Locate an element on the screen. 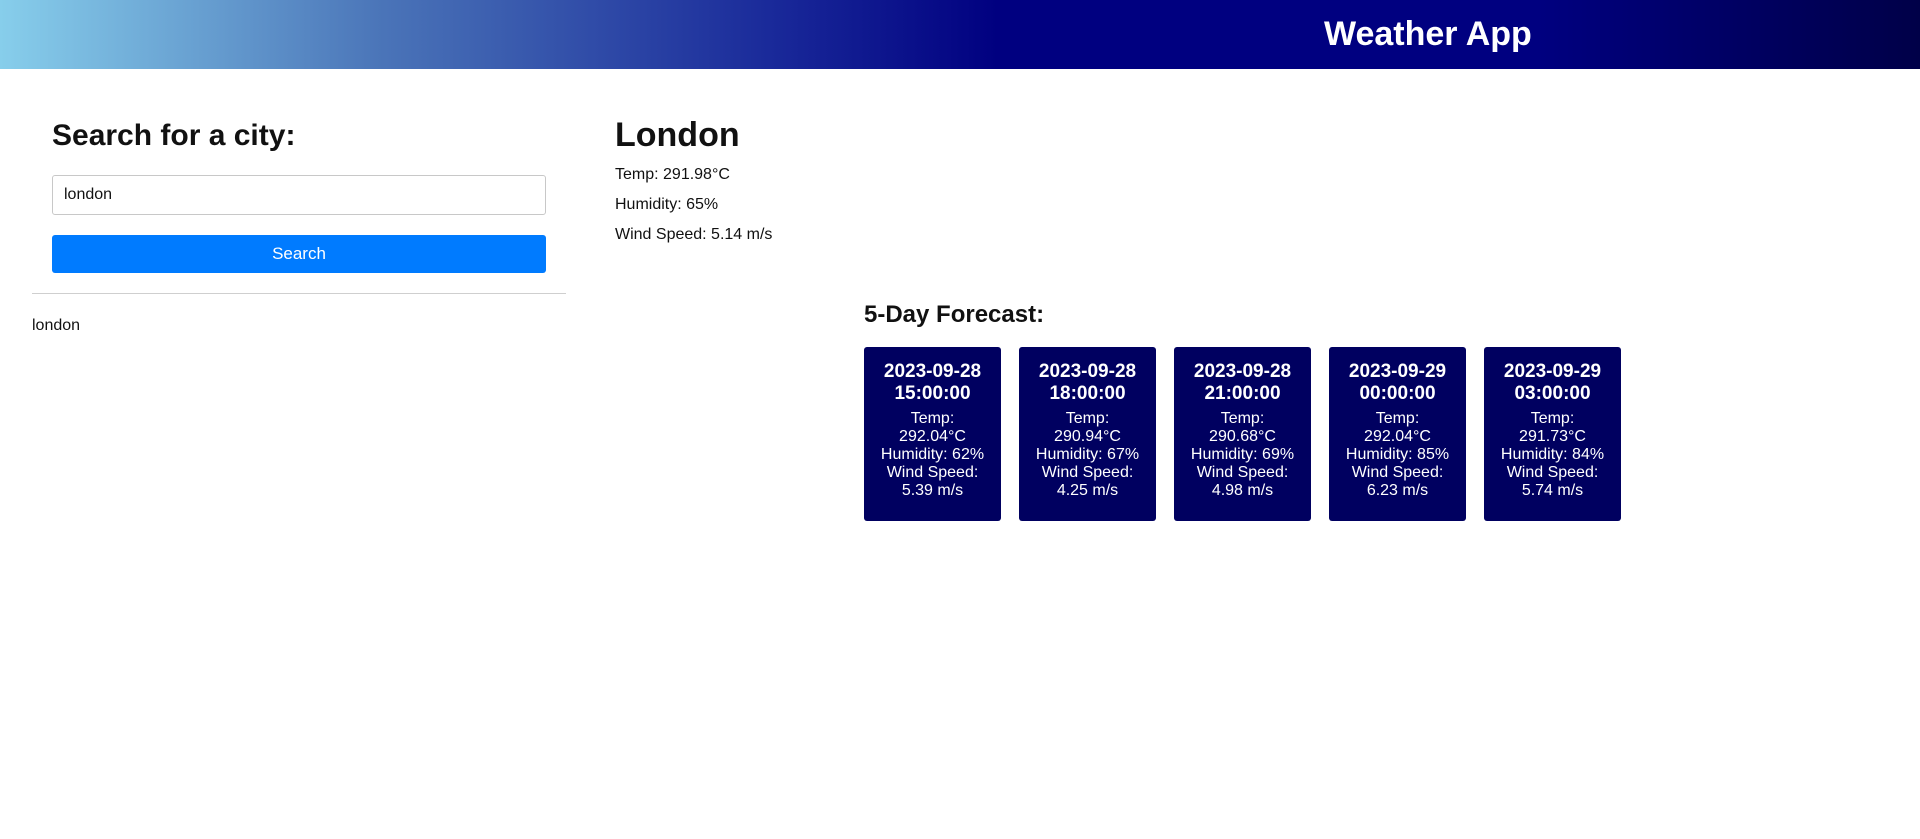 The width and height of the screenshot is (1920, 839). current-temp: Temp: 291.98°C is located at coordinates (672, 174).